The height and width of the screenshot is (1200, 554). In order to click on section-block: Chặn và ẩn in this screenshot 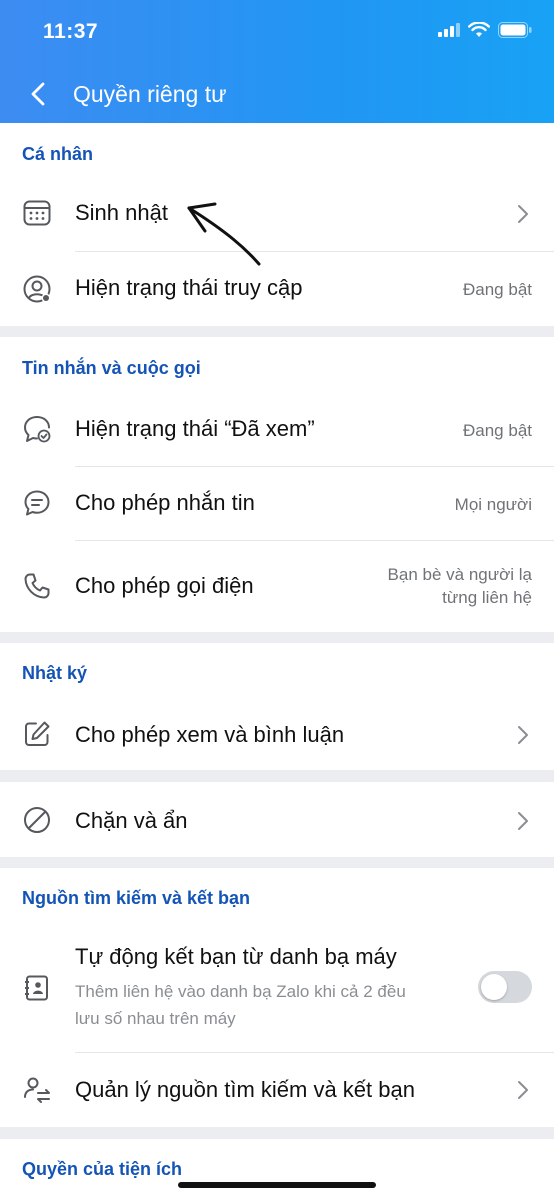, I will do `click(277, 819)`.